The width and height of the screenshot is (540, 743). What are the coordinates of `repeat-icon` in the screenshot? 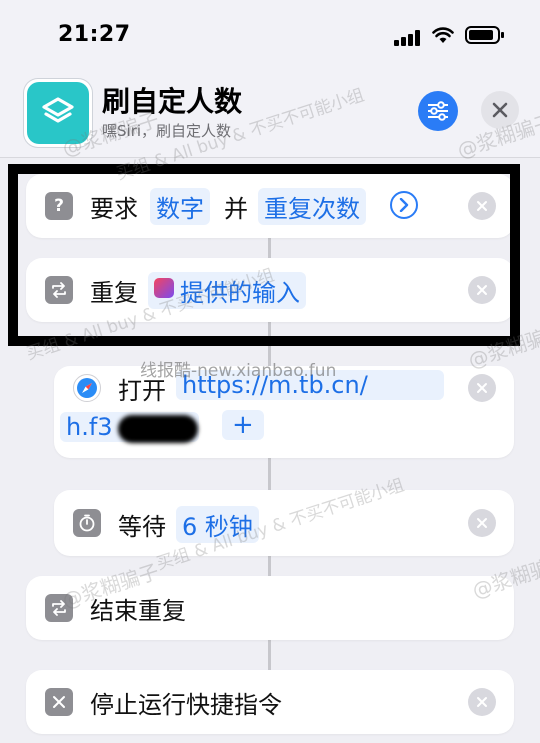 It's located at (59, 608).